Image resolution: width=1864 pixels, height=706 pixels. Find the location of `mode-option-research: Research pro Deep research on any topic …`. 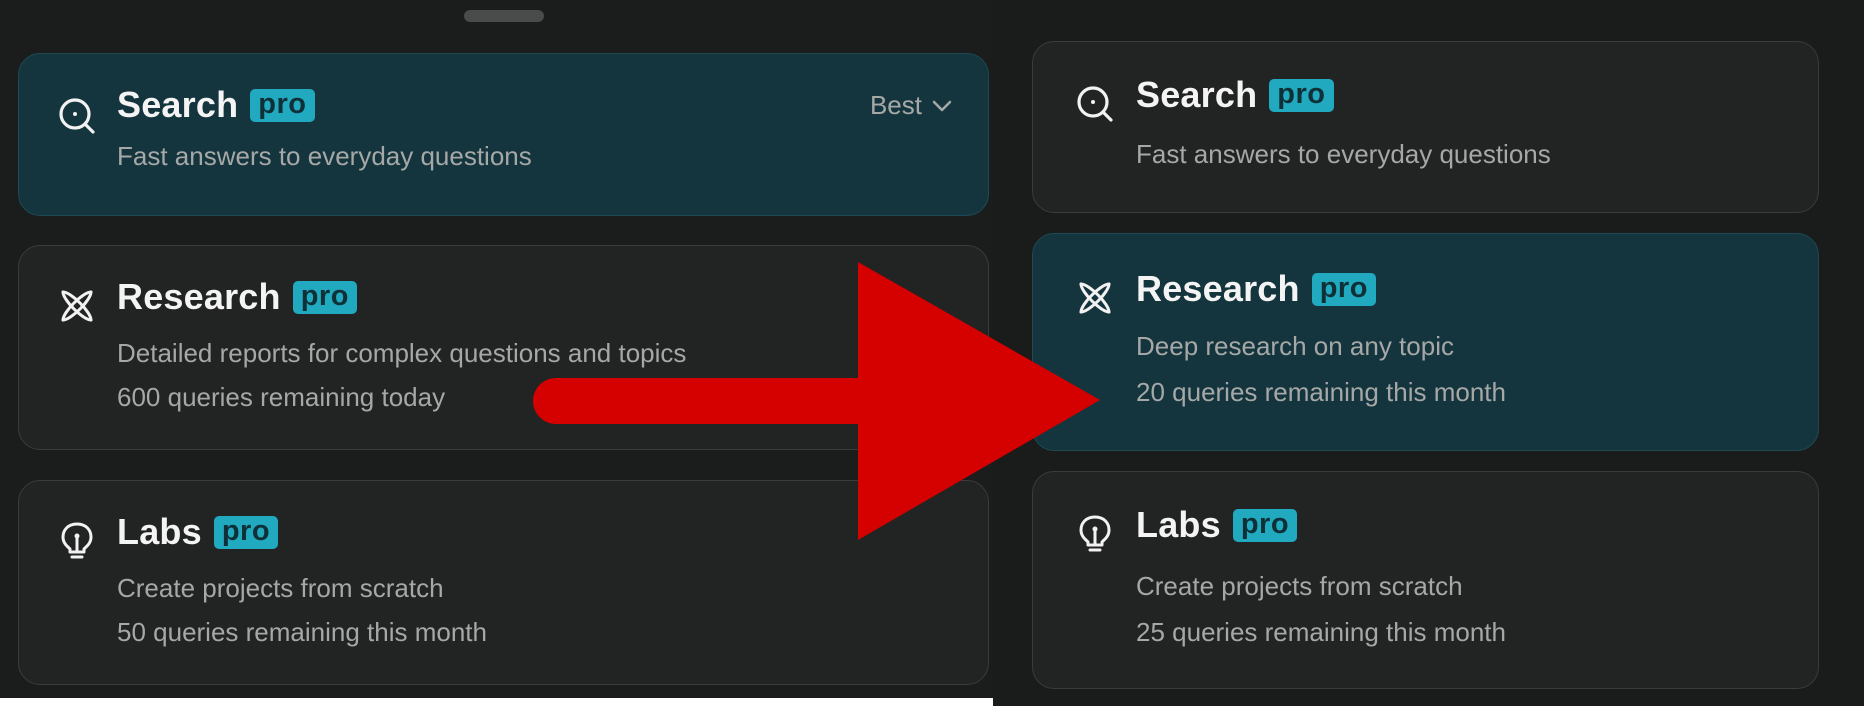

mode-option-research: Research pro Deep research on any topic … is located at coordinates (1425, 342).